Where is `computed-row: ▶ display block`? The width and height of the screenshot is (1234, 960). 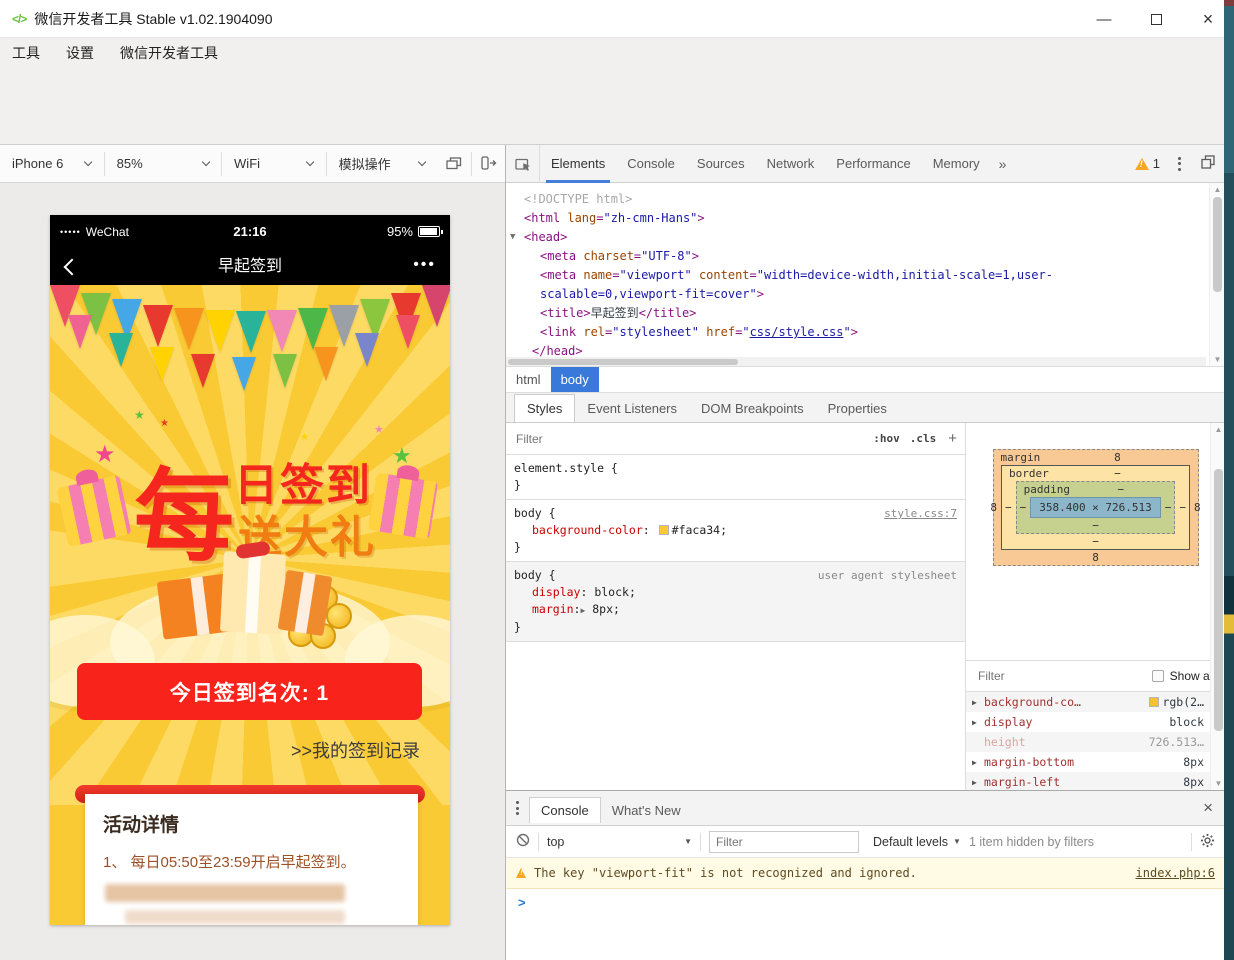
computed-row: ▶ display block is located at coordinates (1088, 722).